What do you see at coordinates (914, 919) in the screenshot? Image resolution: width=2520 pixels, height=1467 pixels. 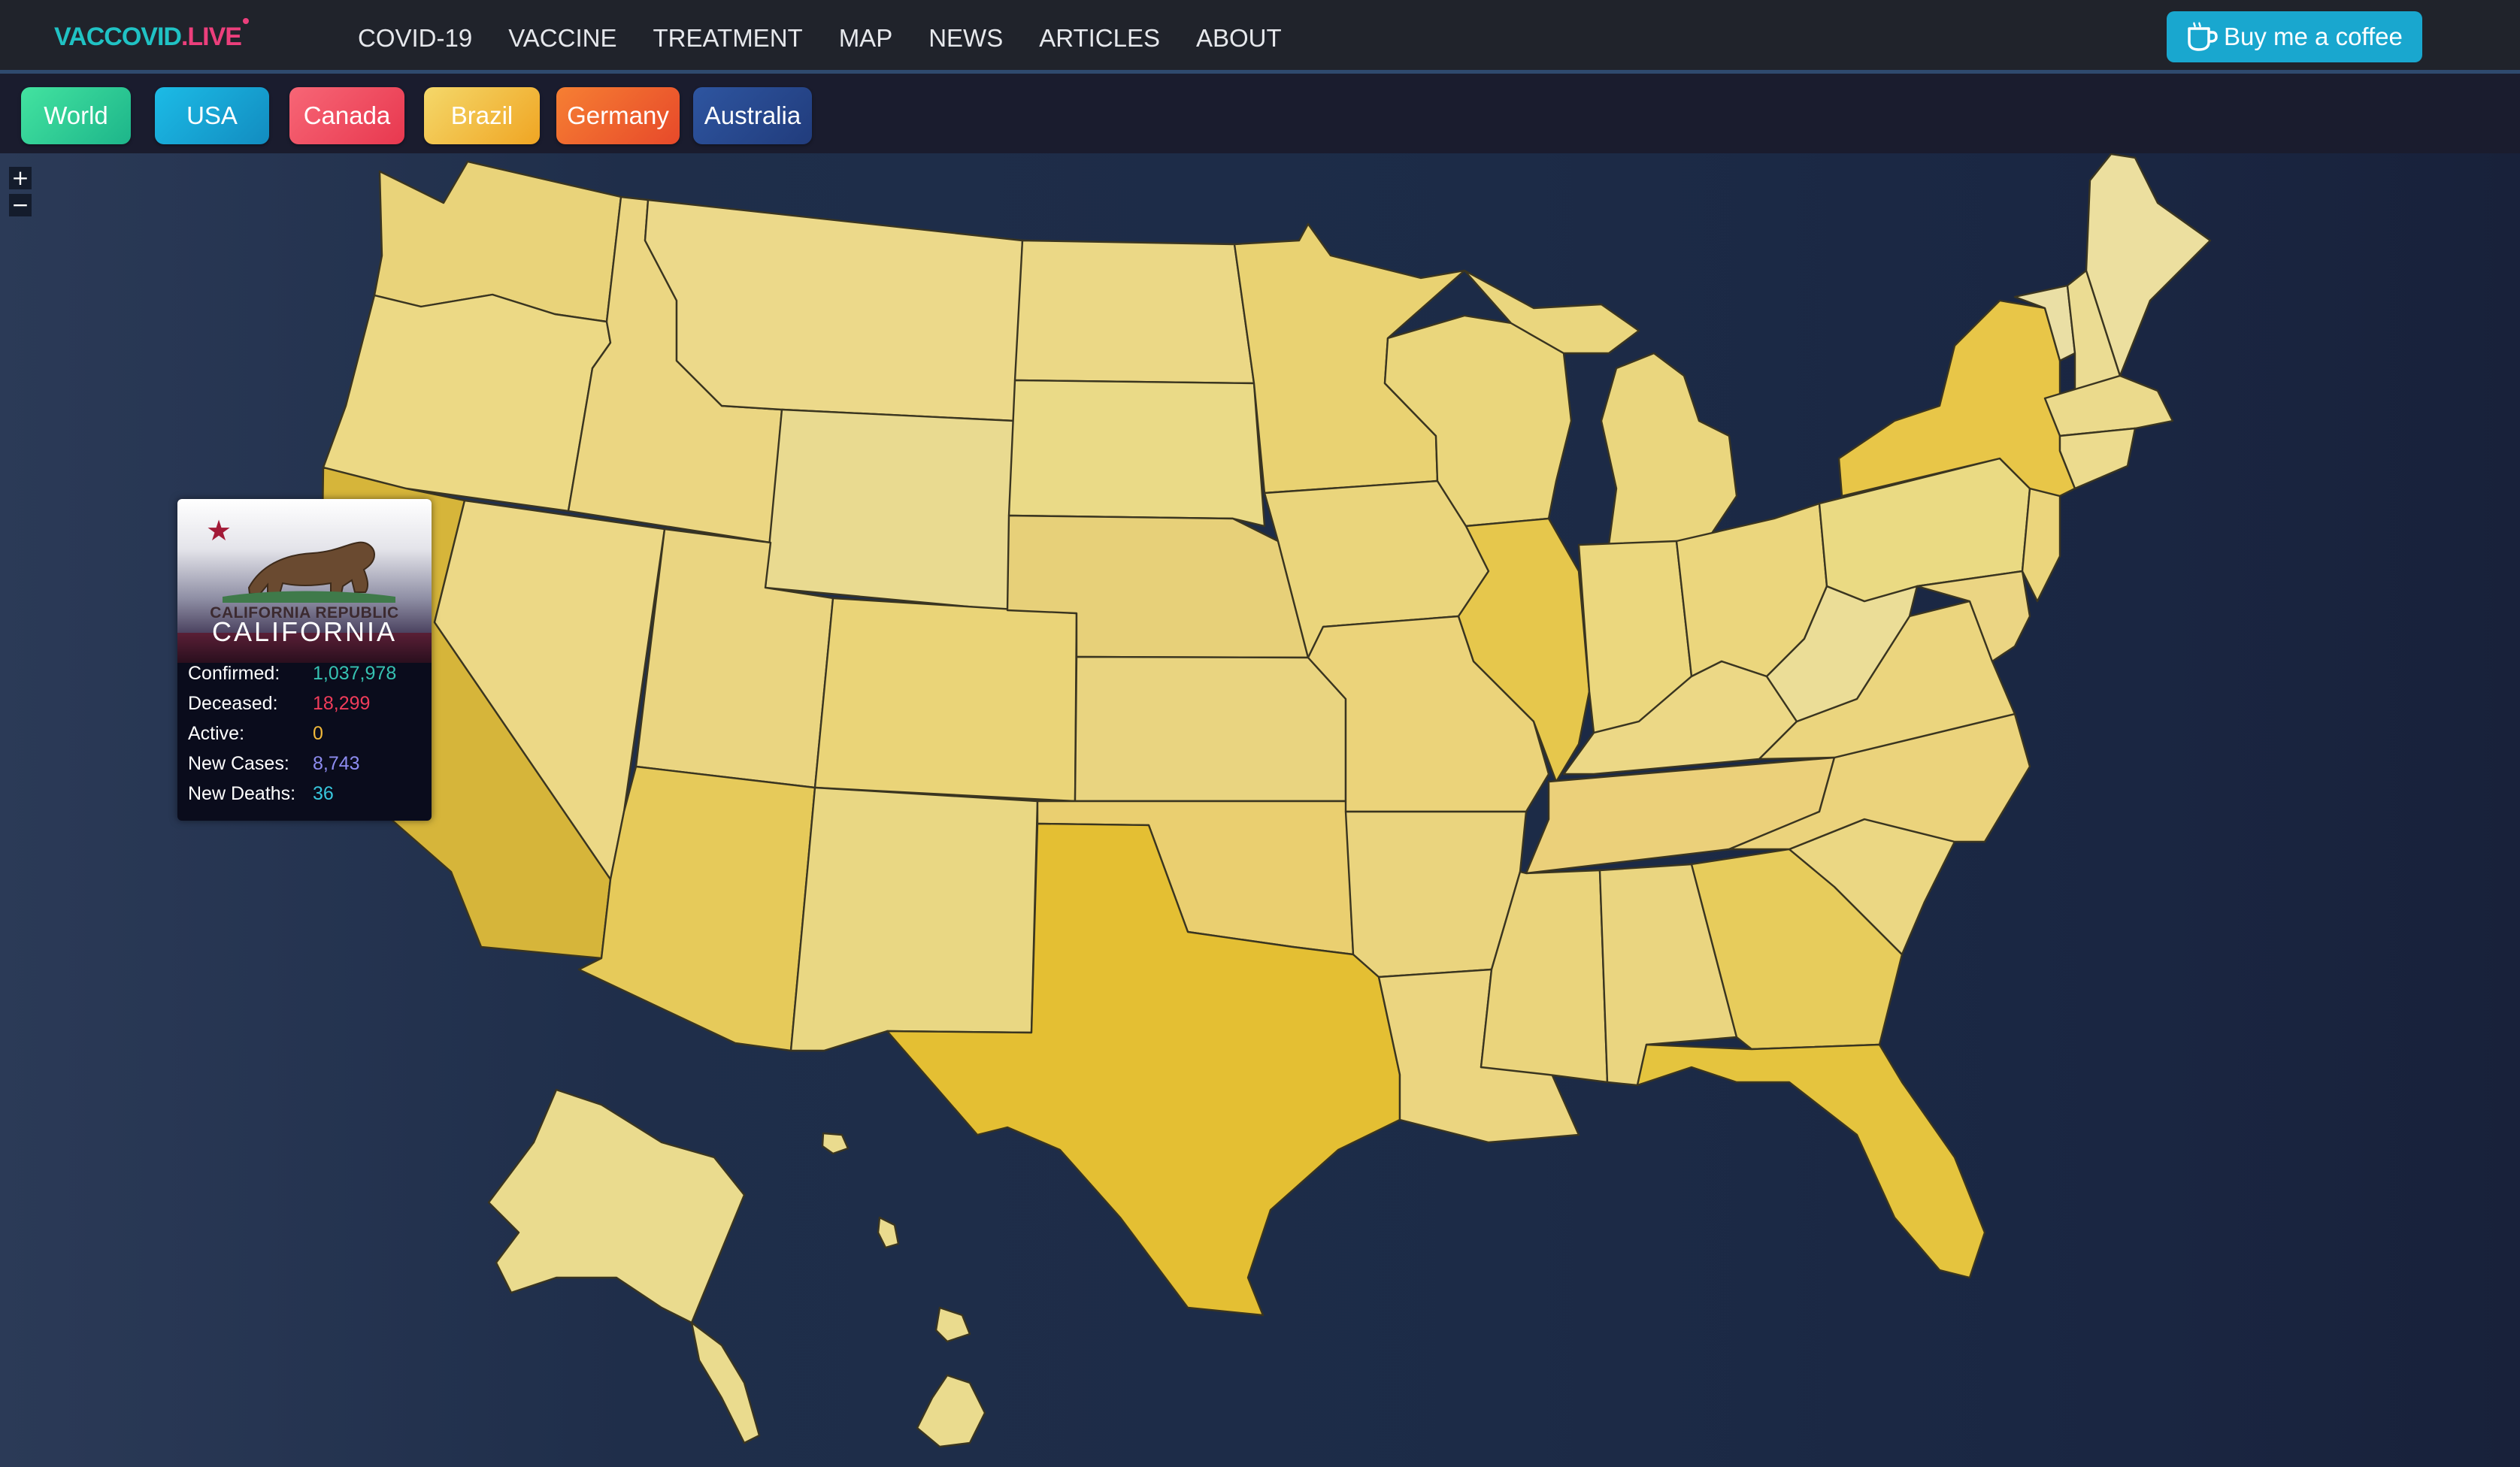 I see `state-new-mexico` at bounding box center [914, 919].